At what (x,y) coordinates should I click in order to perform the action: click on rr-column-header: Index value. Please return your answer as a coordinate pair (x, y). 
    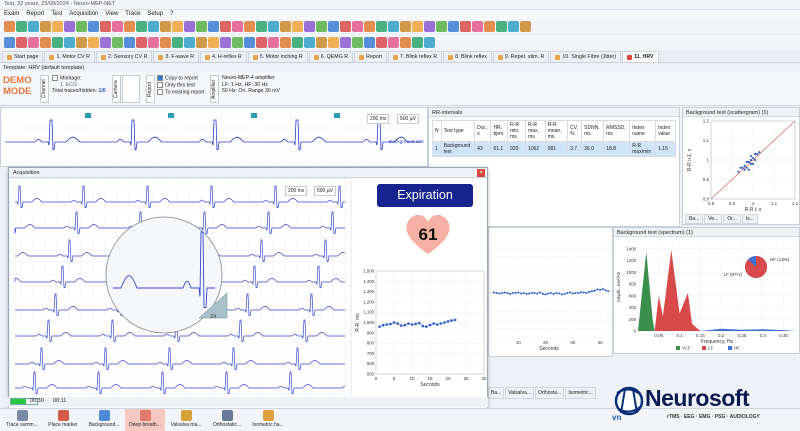
    Looking at the image, I should click on (665, 131).